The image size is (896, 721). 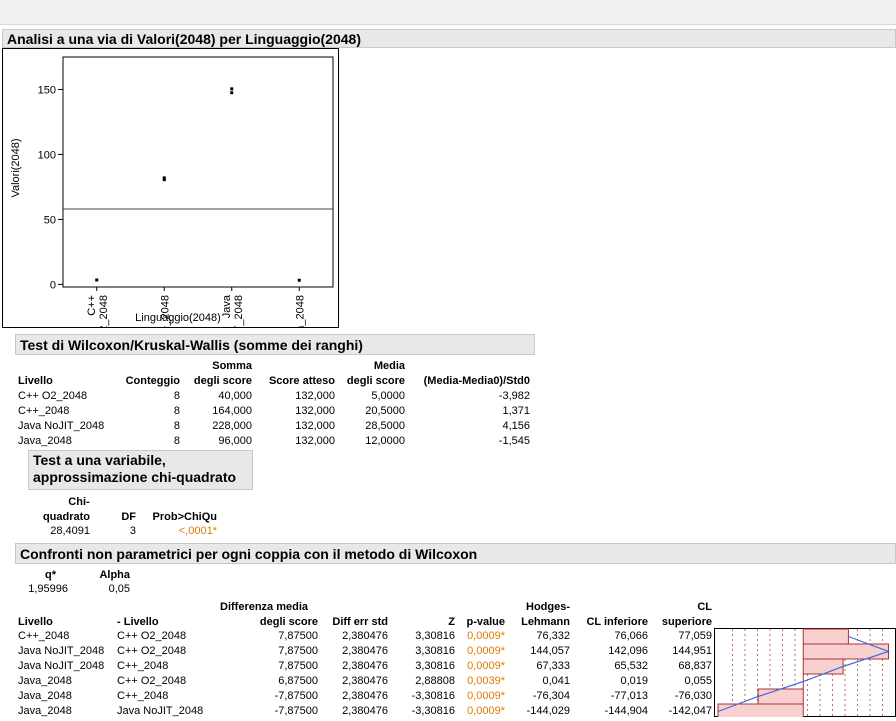 I want to click on col-chi: Chi-, so click(x=79, y=502).